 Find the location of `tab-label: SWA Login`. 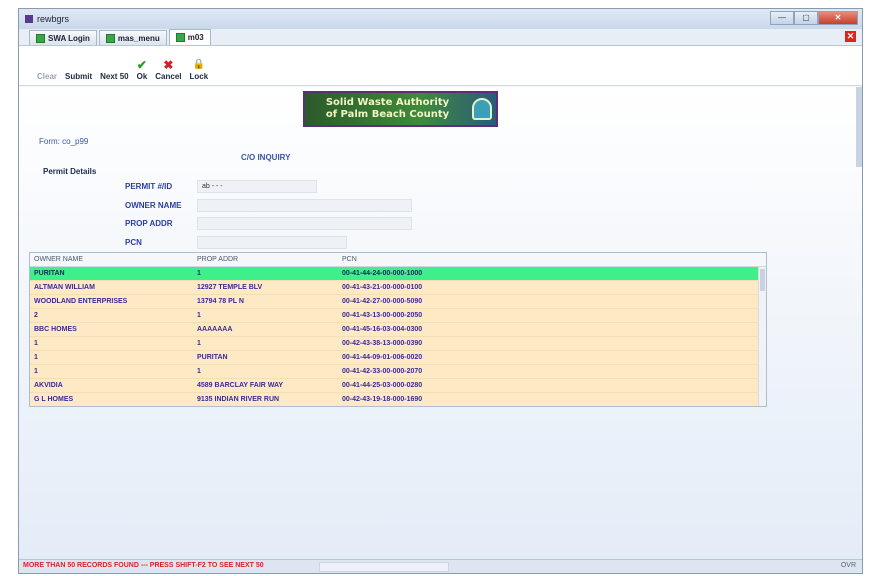

tab-label: SWA Login is located at coordinates (69, 38).